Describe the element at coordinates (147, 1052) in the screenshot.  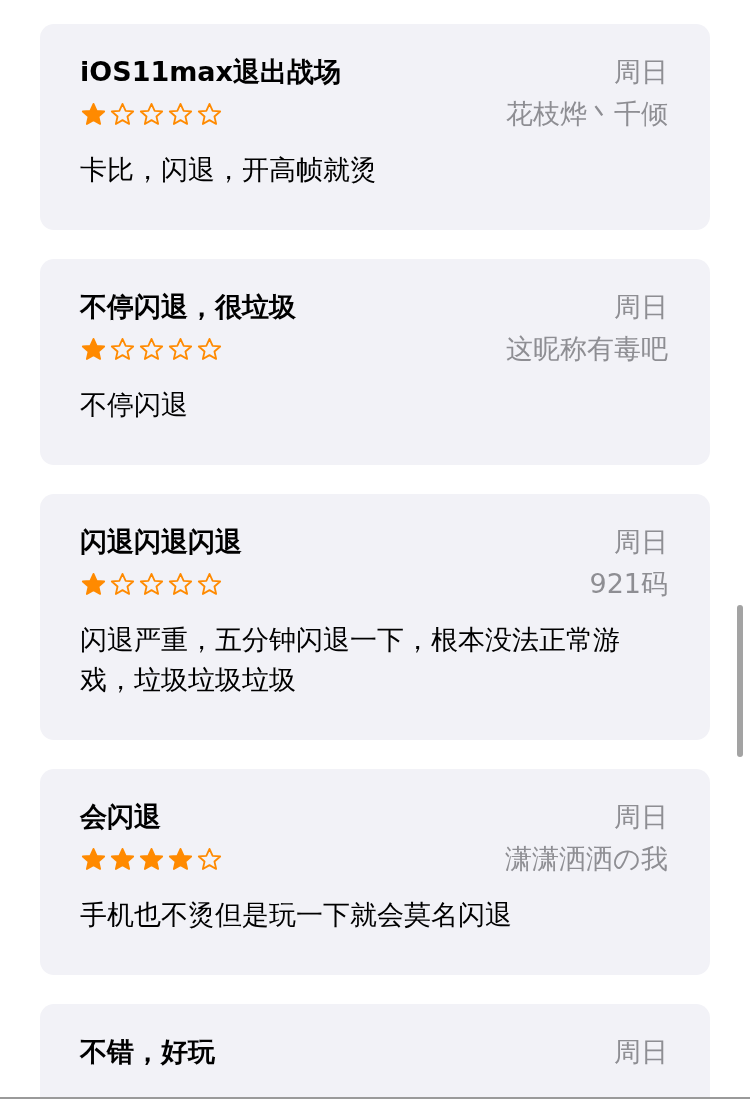
I see `review-title: 不错，好玩` at that location.